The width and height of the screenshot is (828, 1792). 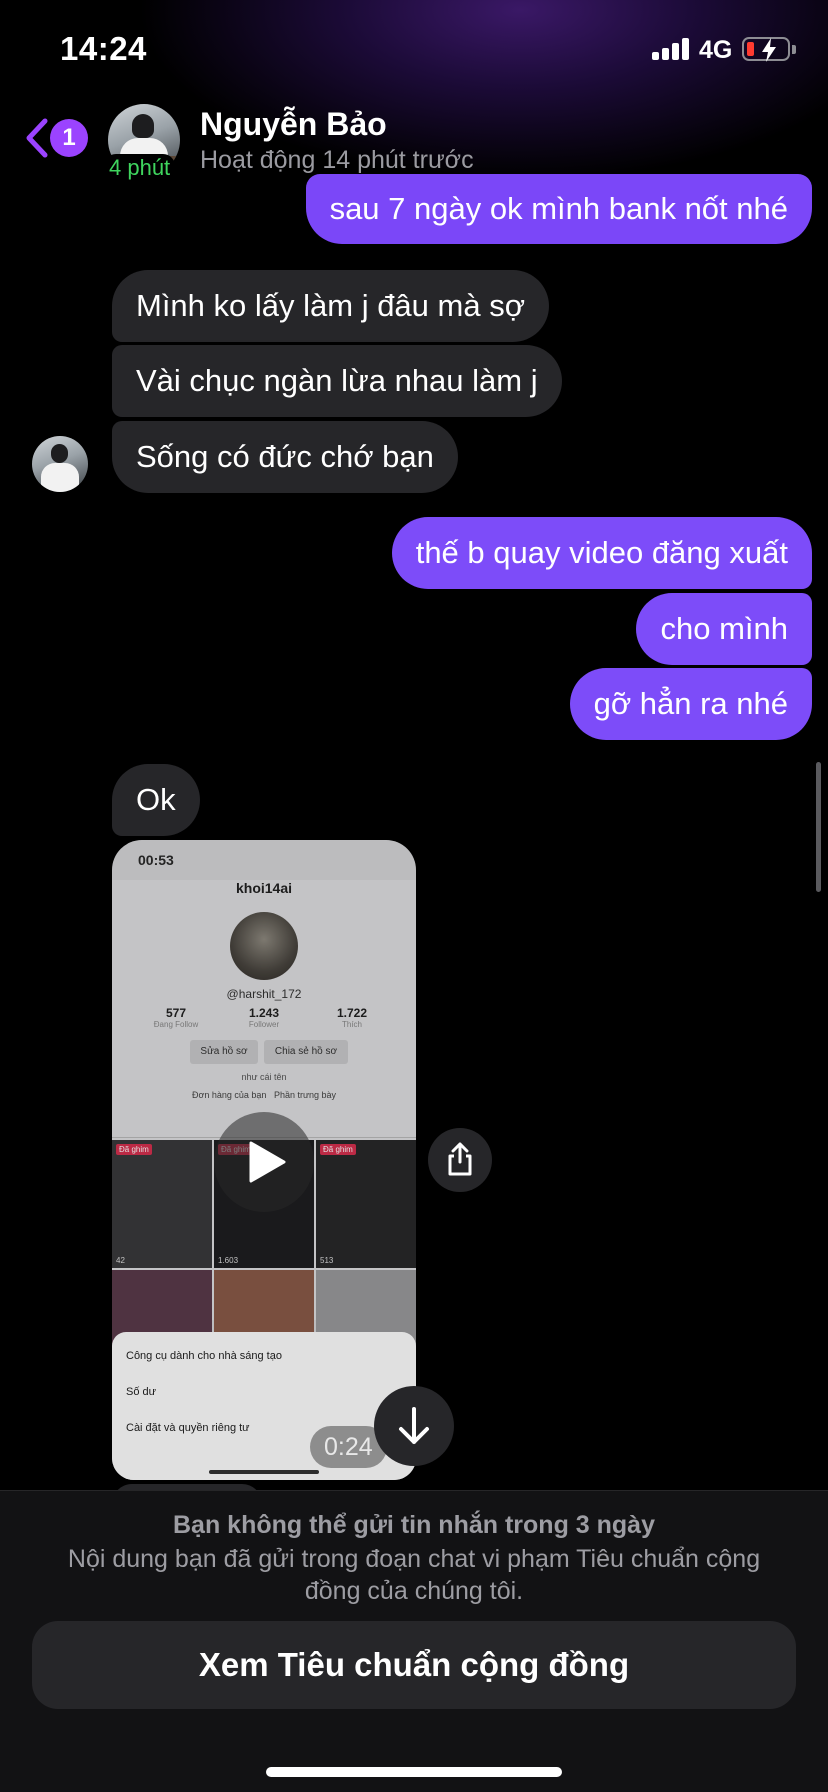 I want to click on message-bubble-incoming: Sống có đức chớ bạn, so click(x=285, y=457).